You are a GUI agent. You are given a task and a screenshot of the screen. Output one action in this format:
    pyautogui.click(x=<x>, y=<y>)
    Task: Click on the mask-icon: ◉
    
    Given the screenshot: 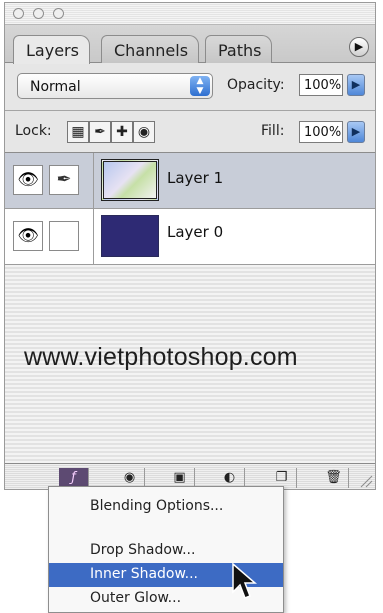 What is the action you would take?
    pyautogui.click(x=130, y=478)
    